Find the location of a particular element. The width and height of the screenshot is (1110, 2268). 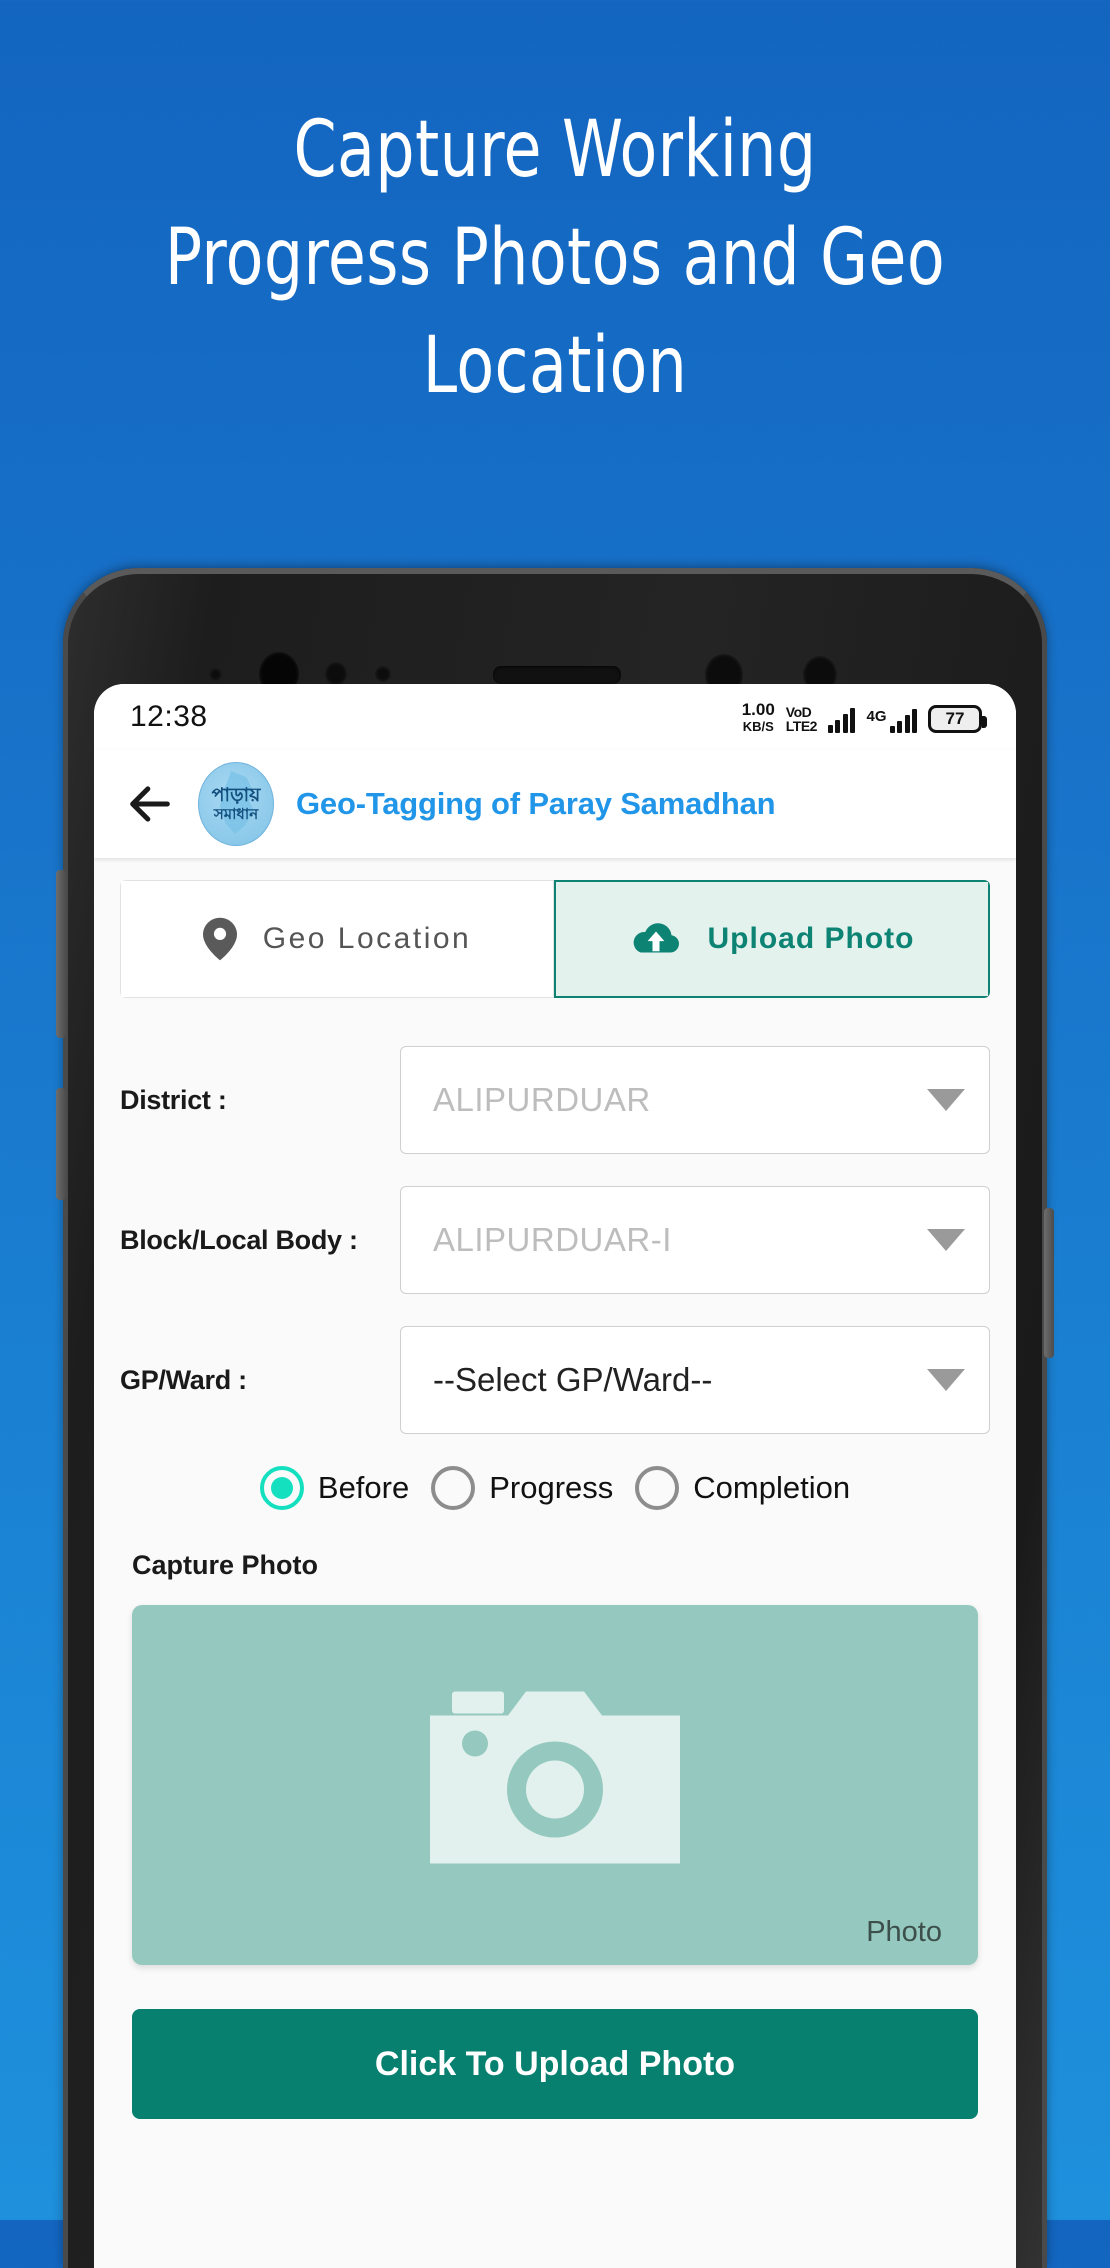

volte-line-1: VoD is located at coordinates (798, 712).